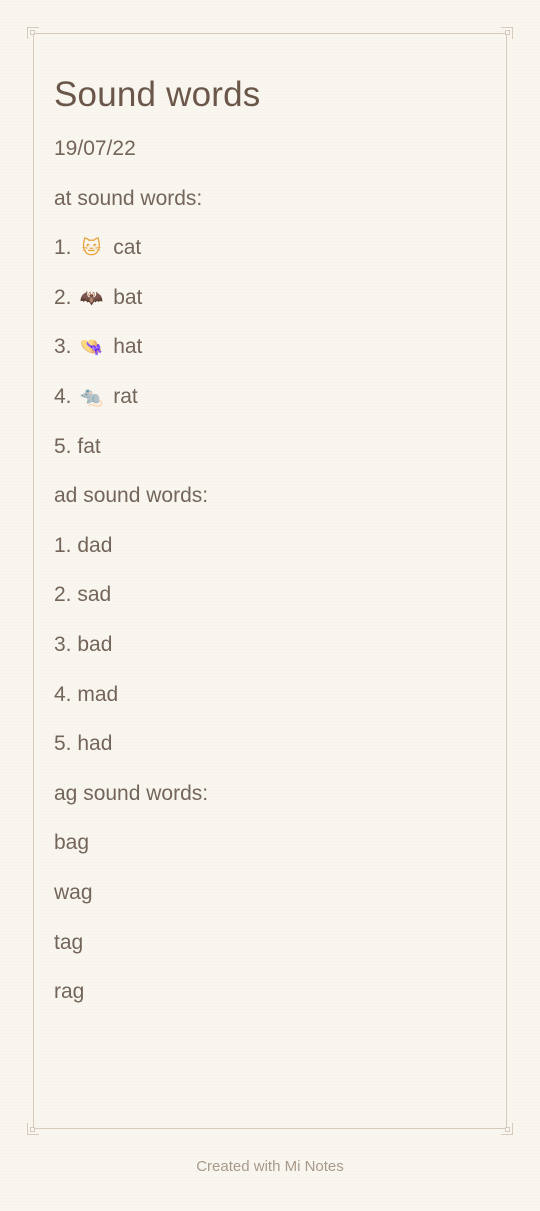 The height and width of the screenshot is (1211, 540). I want to click on note-title: Sound words, so click(157, 94).